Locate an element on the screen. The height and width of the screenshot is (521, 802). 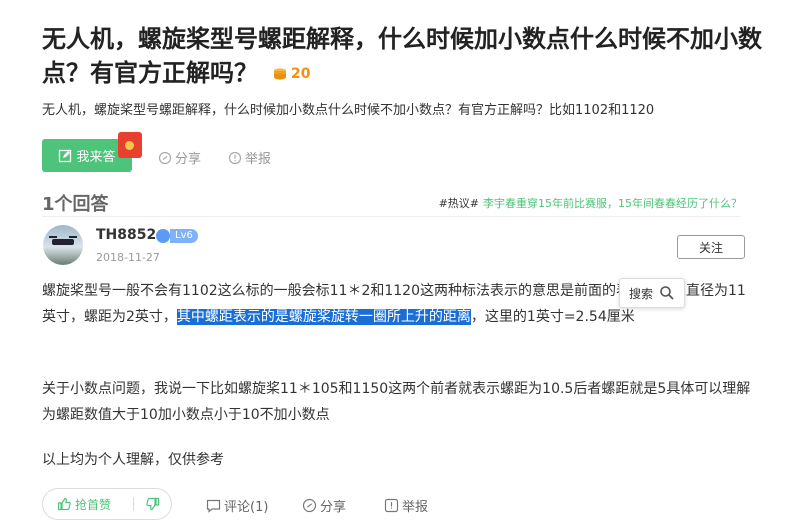
hot-topic: #热议# 李宇春重穿15年前比赛服，15年间春春经历了什么？ is located at coordinates (590, 203).